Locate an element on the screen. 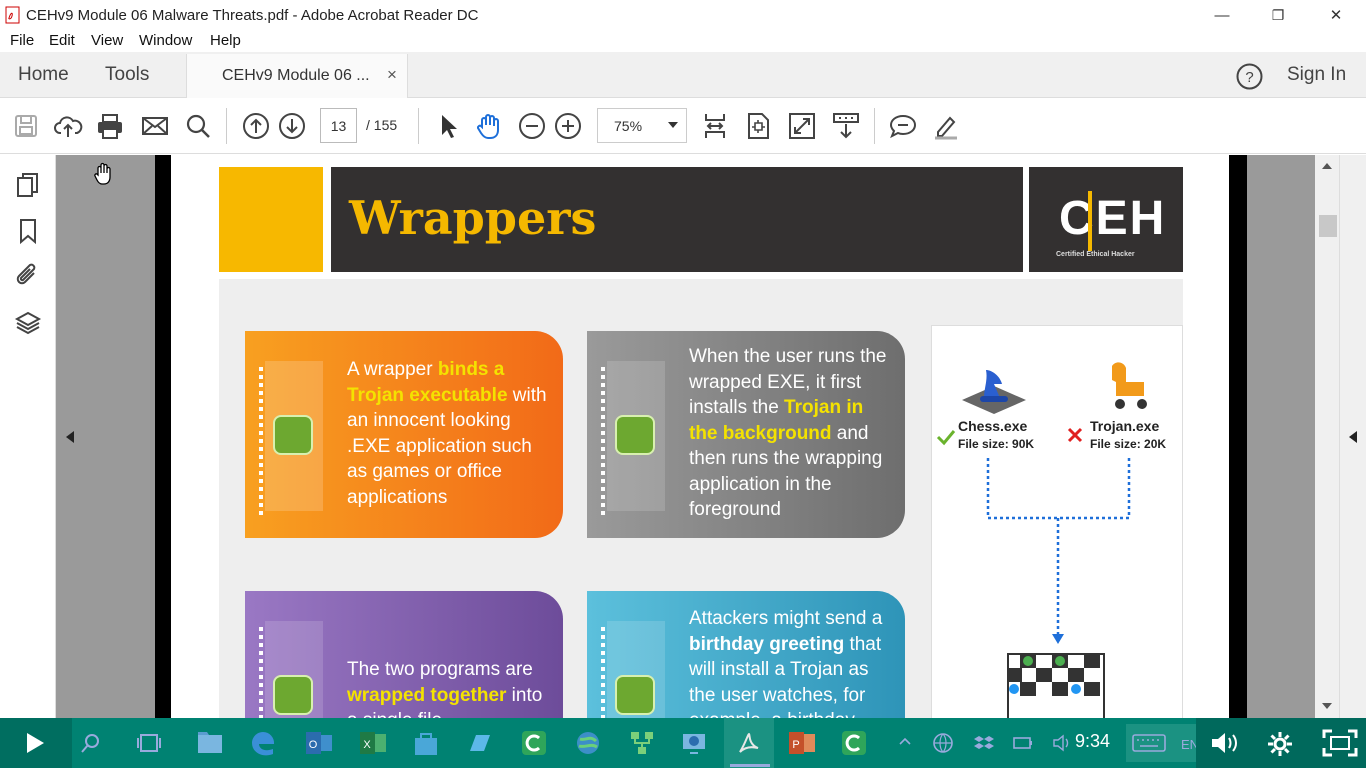 Image resolution: width=1366 pixels, height=768 pixels. full-screen-icon is located at coordinates (802, 126).